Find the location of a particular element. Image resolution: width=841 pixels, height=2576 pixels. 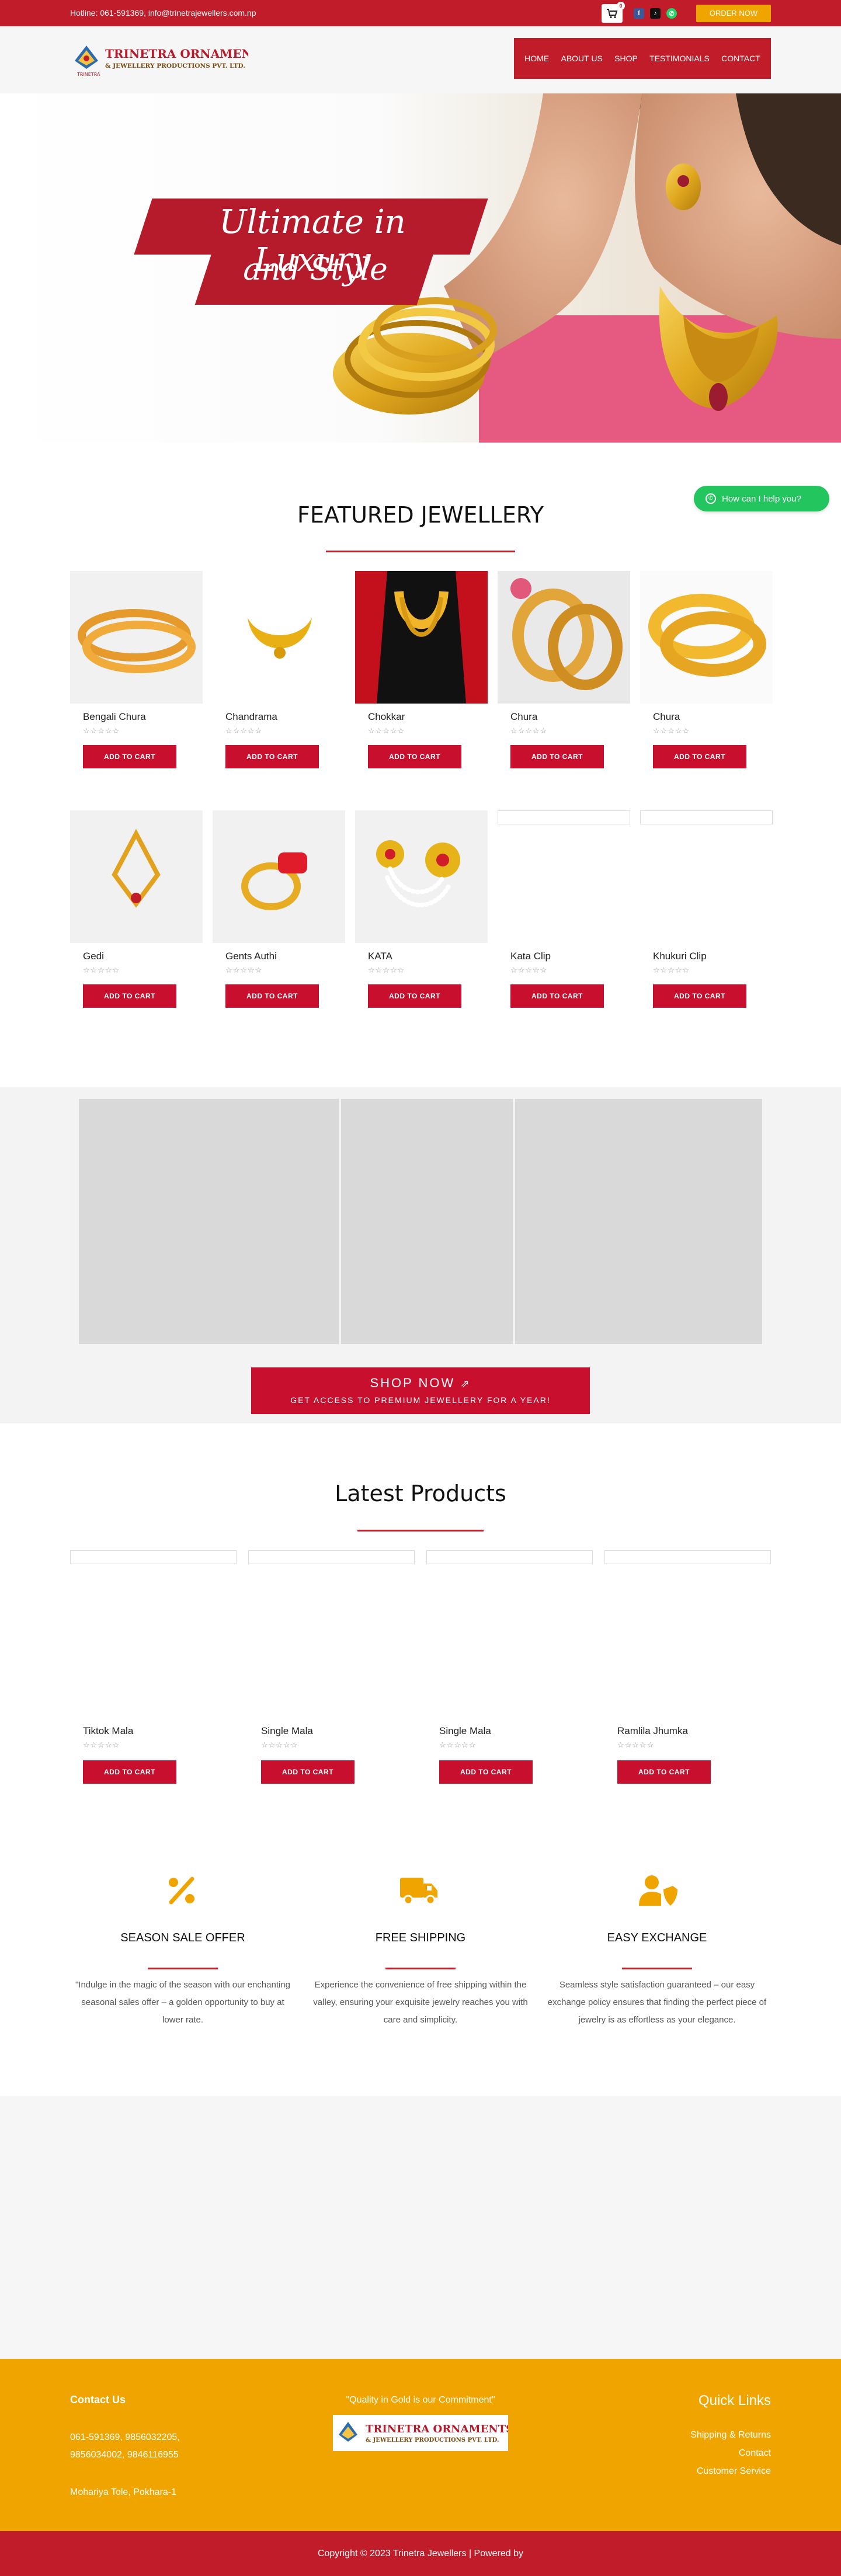

gedi-image is located at coordinates (136, 868).